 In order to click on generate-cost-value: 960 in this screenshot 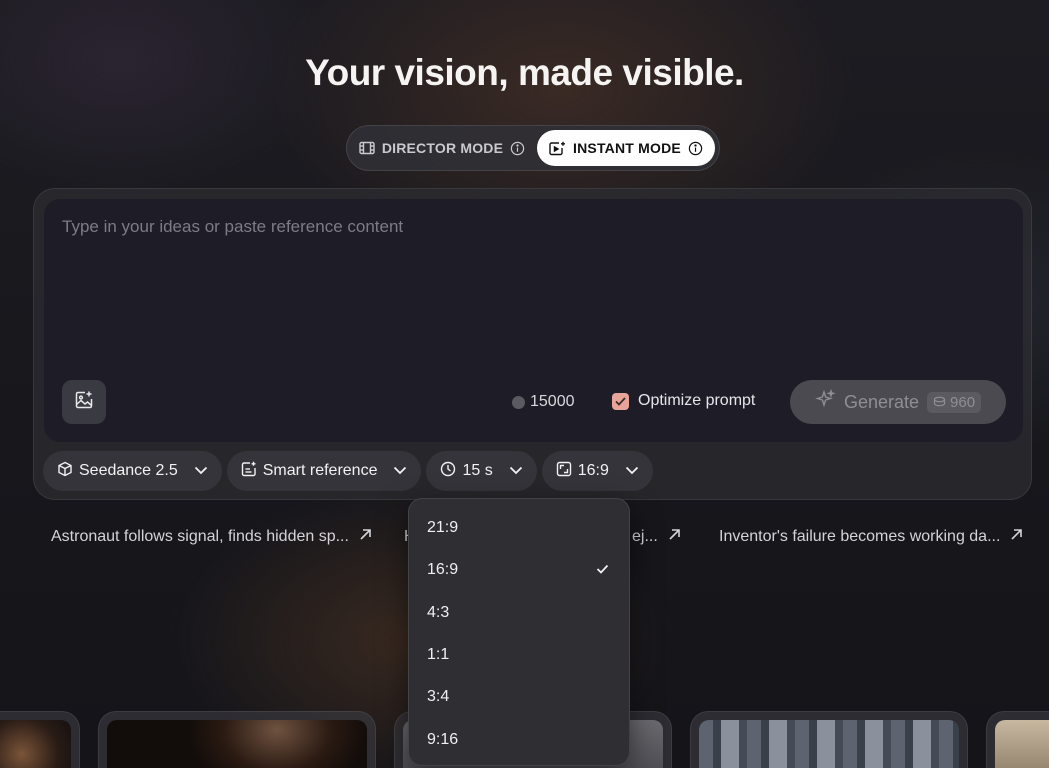, I will do `click(963, 402)`.